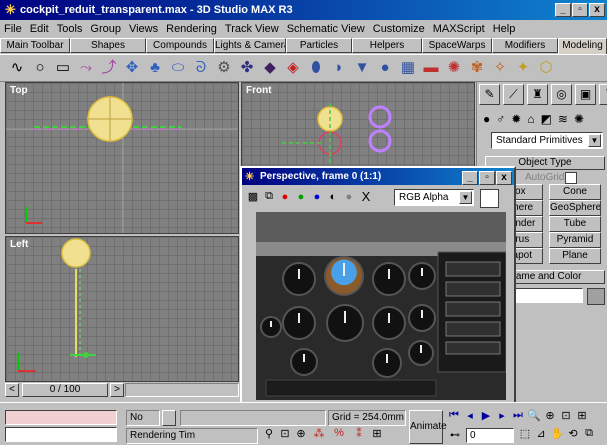 This screenshot has width=607, height=445. Describe the element at coordinates (530, 119) in the screenshot. I see `cameras-icon: ⌂` at that location.